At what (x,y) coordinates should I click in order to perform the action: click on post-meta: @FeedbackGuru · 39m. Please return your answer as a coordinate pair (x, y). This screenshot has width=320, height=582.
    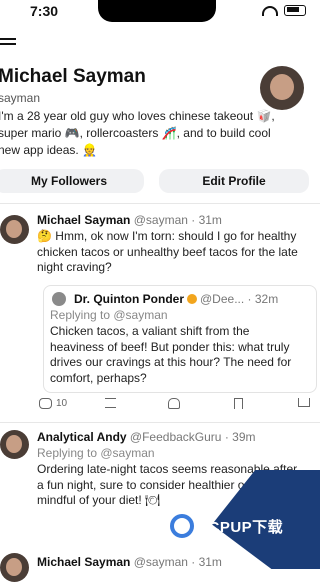
    Looking at the image, I should click on (192, 437).